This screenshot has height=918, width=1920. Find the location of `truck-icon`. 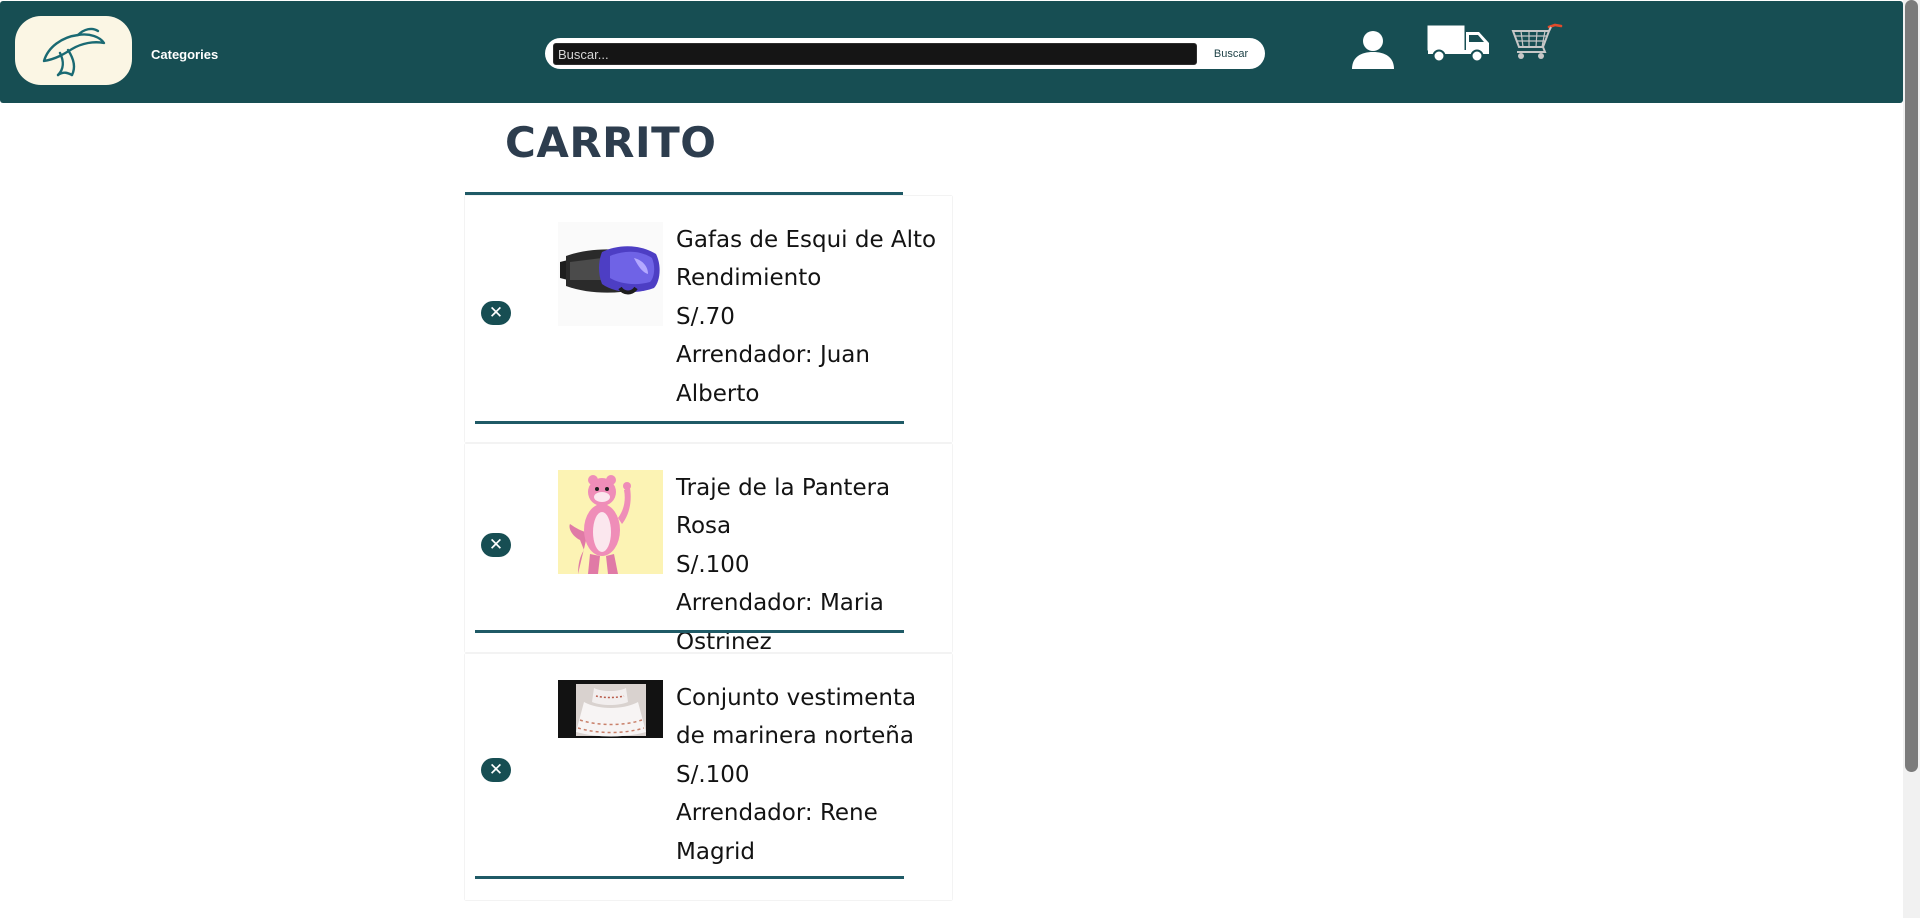

truck-icon is located at coordinates (1459, 43).